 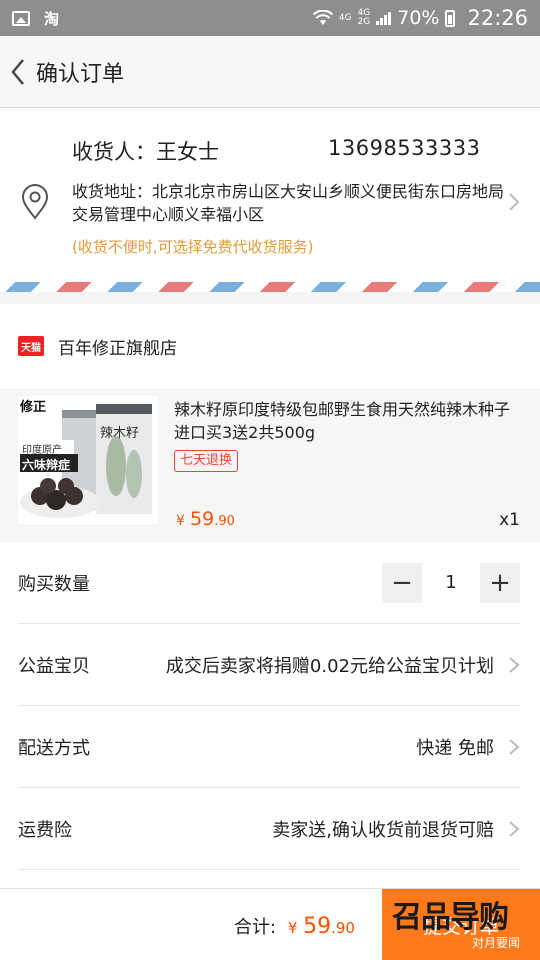 I want to click on network-type-stack: 4G 2G, so click(x=364, y=18).